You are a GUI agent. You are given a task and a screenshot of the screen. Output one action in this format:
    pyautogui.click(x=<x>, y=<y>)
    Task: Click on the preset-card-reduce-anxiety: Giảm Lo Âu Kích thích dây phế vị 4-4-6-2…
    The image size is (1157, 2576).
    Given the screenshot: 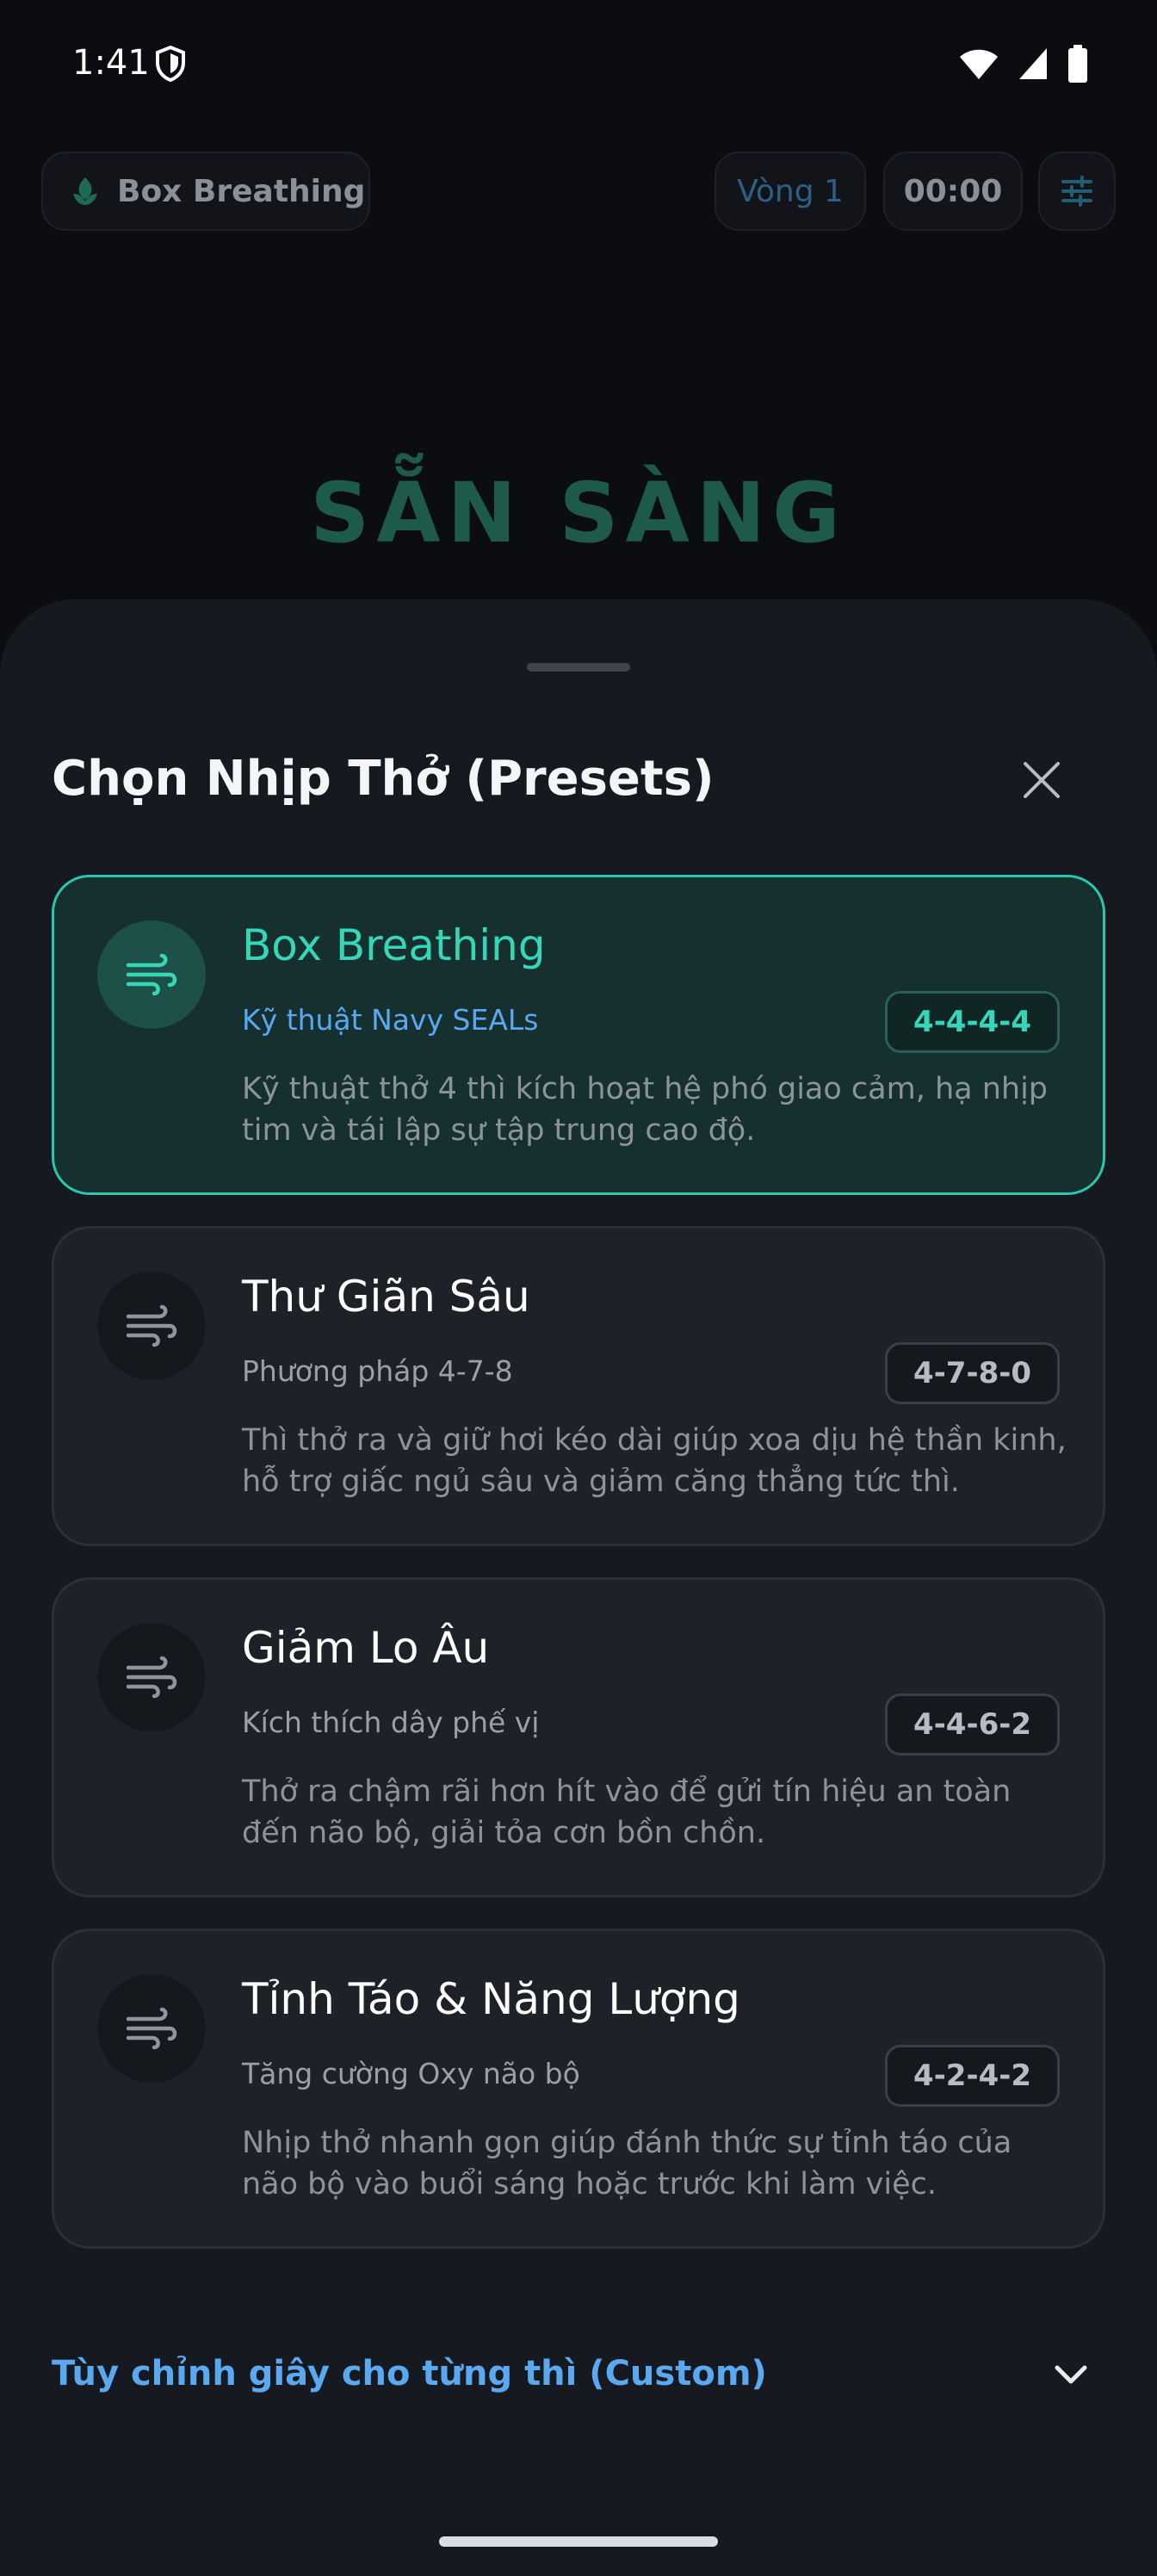 What is the action you would take?
    pyautogui.click(x=579, y=1738)
    